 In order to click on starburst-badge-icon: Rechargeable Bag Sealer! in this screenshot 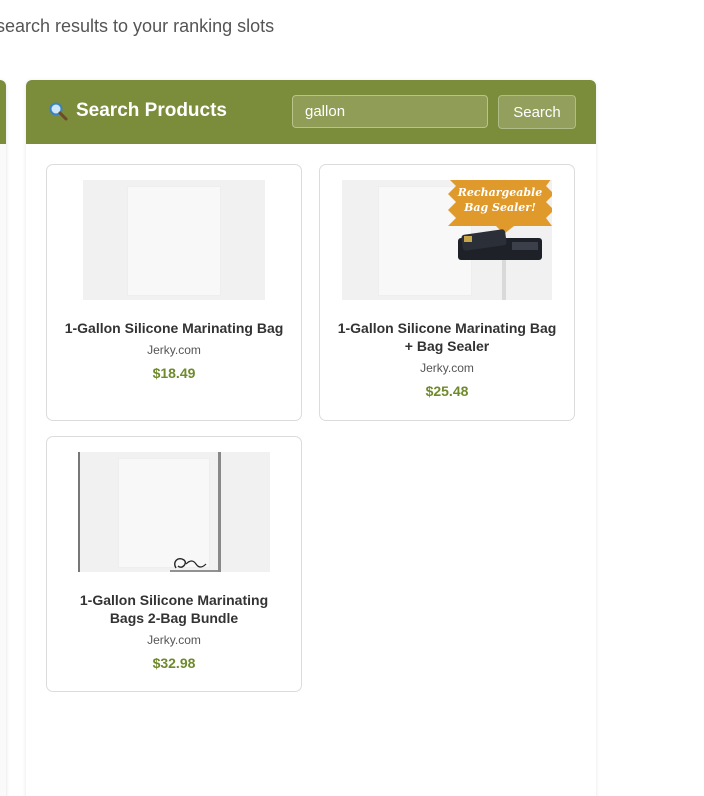, I will do `click(500, 207)`.